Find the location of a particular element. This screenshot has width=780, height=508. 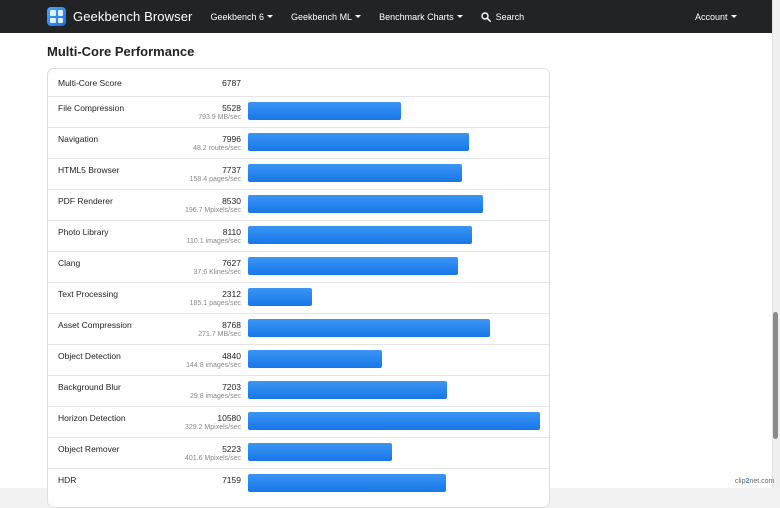

brand-name: Geekbench Browser is located at coordinates (133, 16).